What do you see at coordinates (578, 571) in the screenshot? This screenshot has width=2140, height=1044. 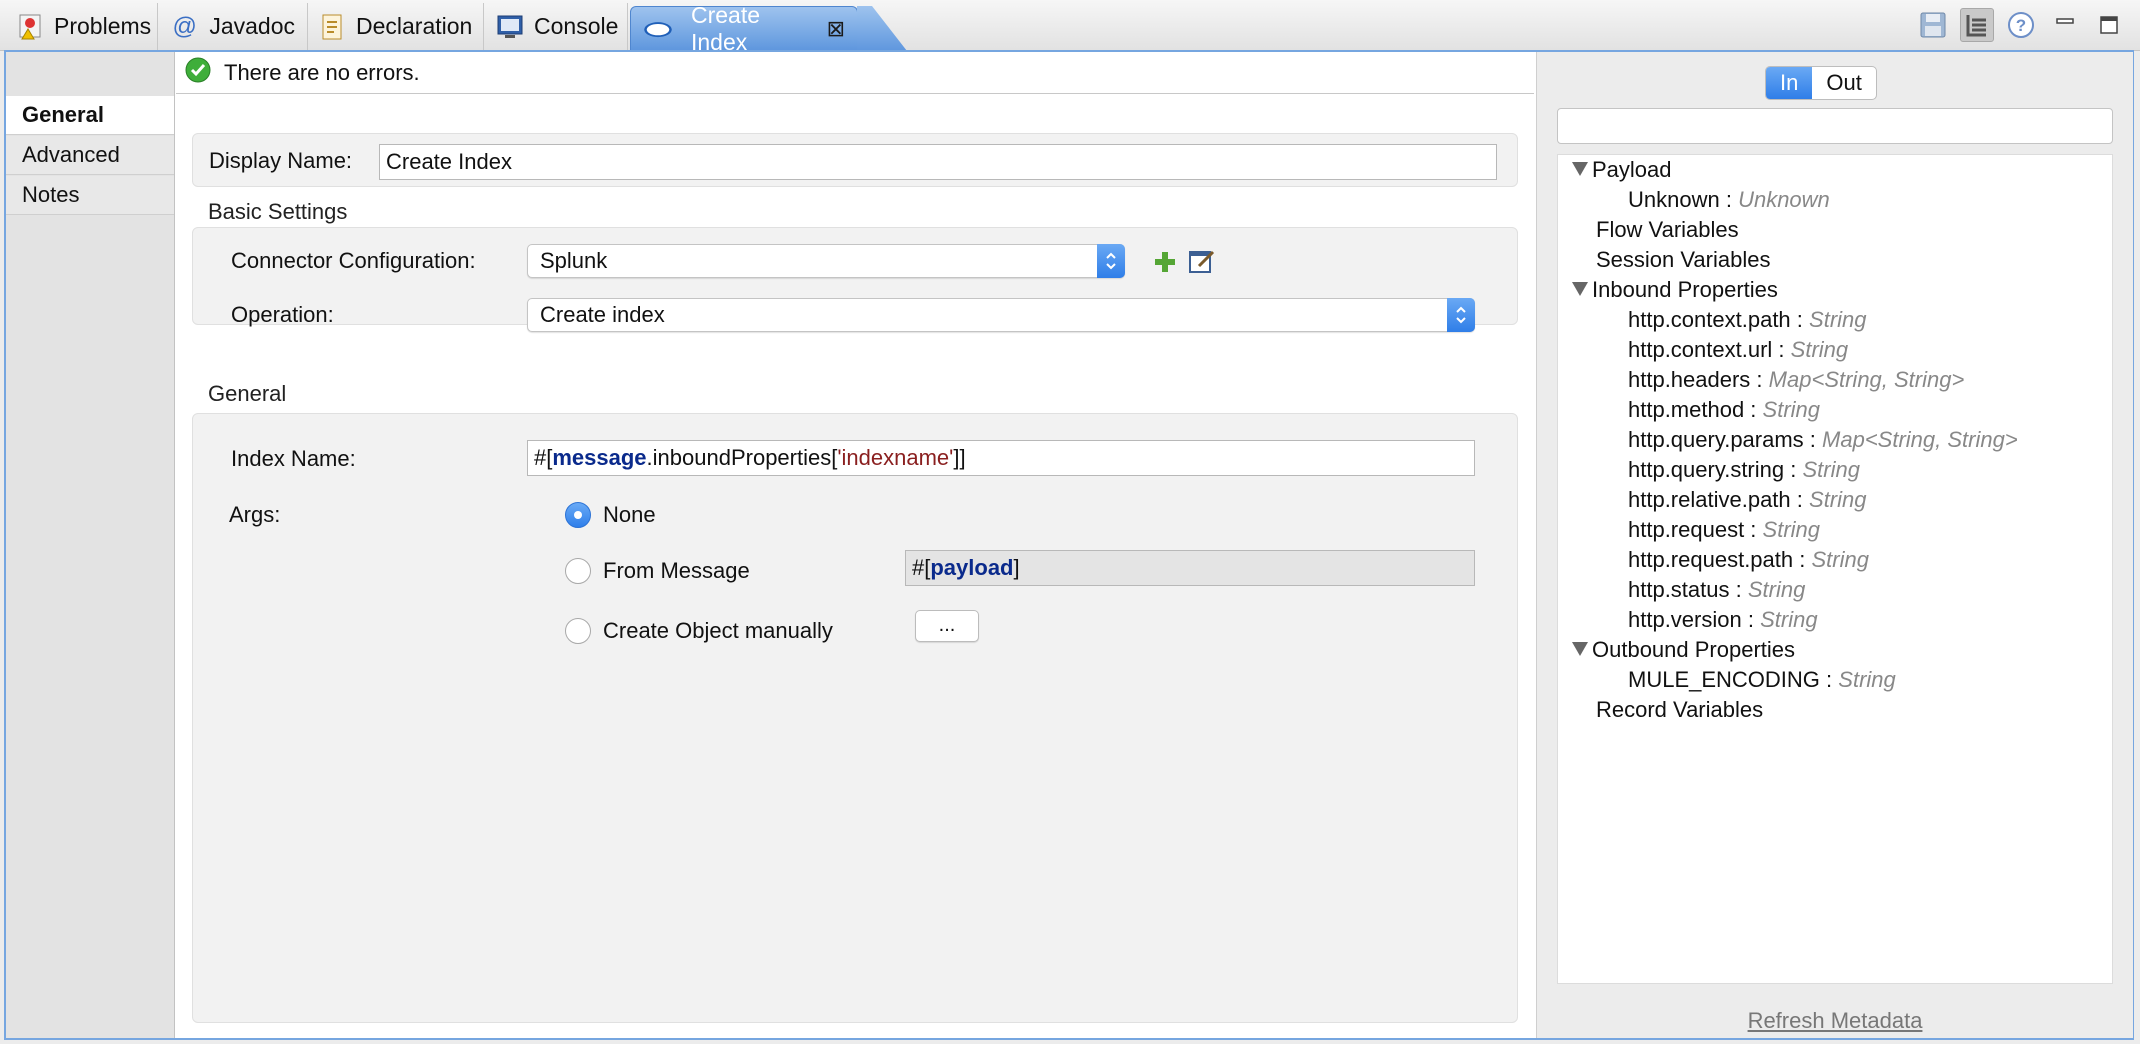 I see `radio-from-message` at bounding box center [578, 571].